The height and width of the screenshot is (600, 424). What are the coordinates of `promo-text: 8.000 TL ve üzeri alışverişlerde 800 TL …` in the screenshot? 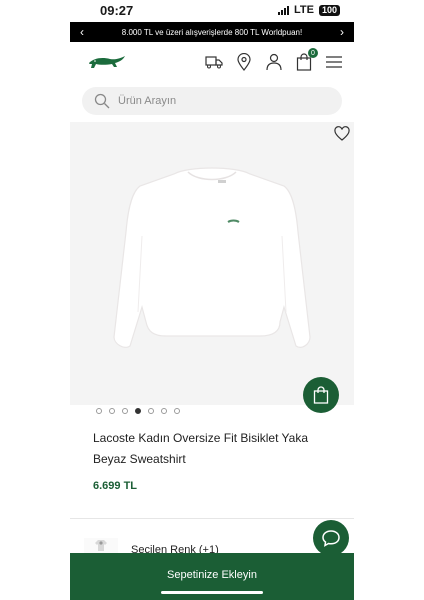 It's located at (212, 32).